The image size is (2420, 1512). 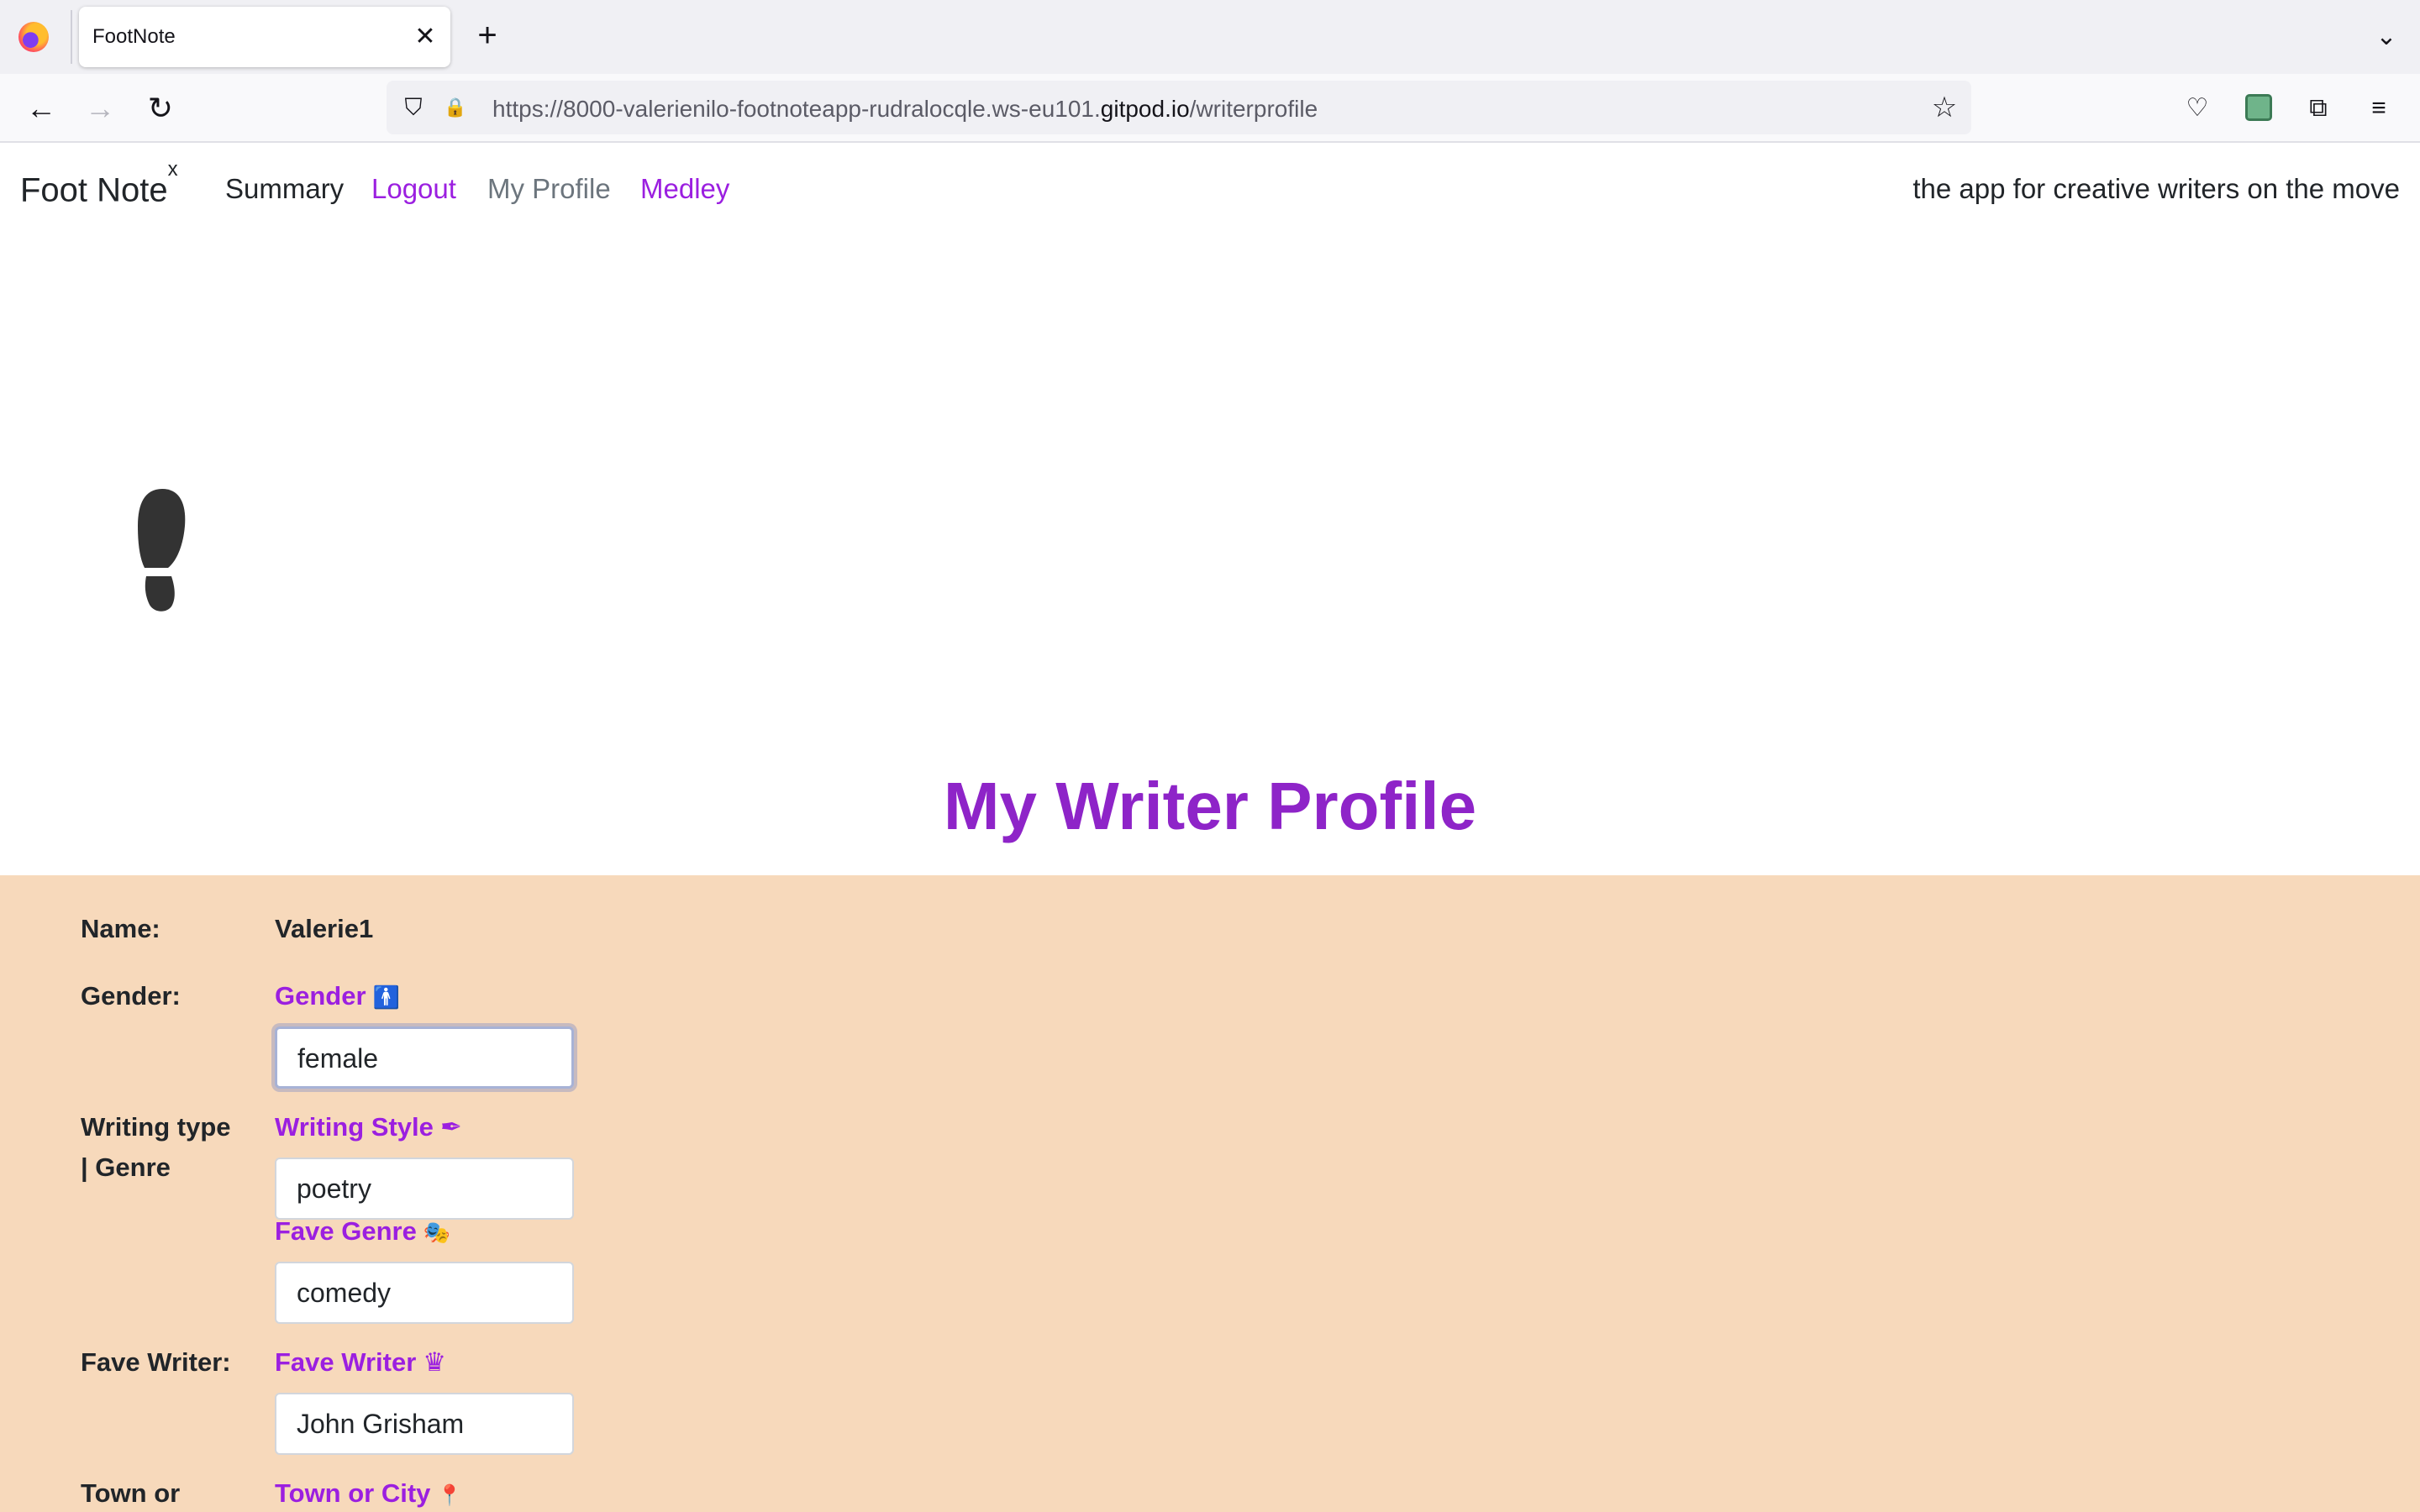 What do you see at coordinates (2258, 107) in the screenshot?
I see `extension-icon` at bounding box center [2258, 107].